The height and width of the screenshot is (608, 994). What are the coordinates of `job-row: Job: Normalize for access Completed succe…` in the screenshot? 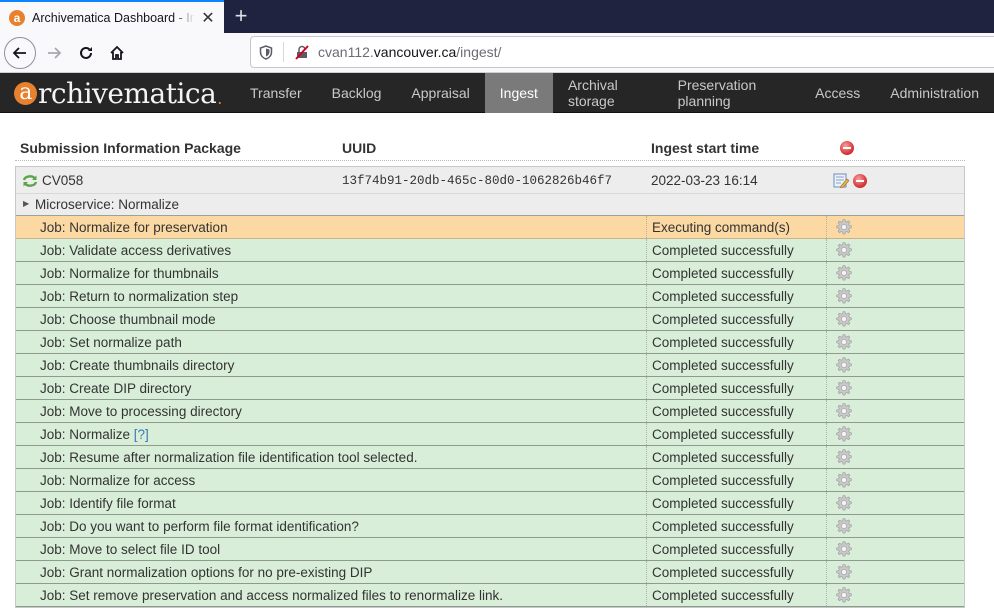 It's located at (490, 480).